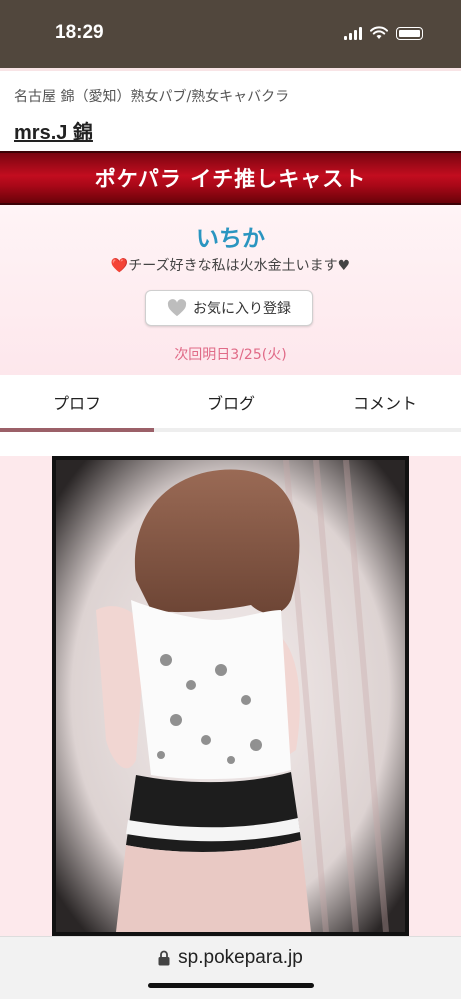 The height and width of the screenshot is (999, 461). What do you see at coordinates (77, 401) in the screenshot?
I see `tab-profile: プロフ` at bounding box center [77, 401].